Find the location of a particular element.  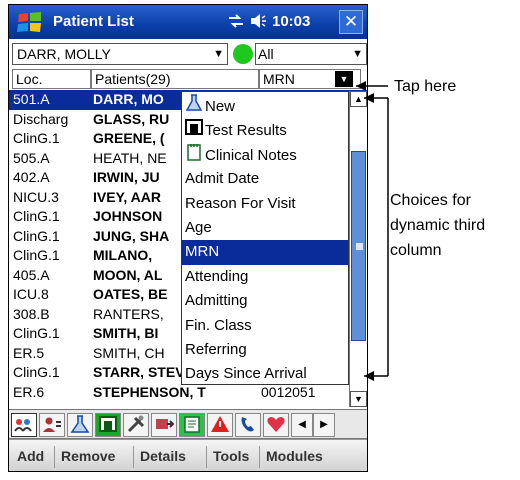

menu-item-test-results: Test Results is located at coordinates (265, 130).